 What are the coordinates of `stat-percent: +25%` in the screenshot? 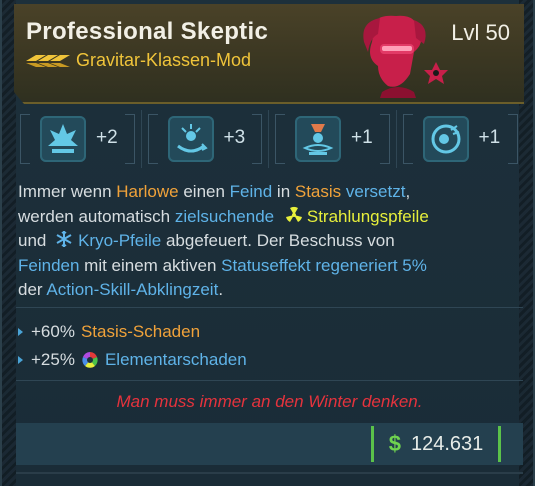 It's located at (53, 359).